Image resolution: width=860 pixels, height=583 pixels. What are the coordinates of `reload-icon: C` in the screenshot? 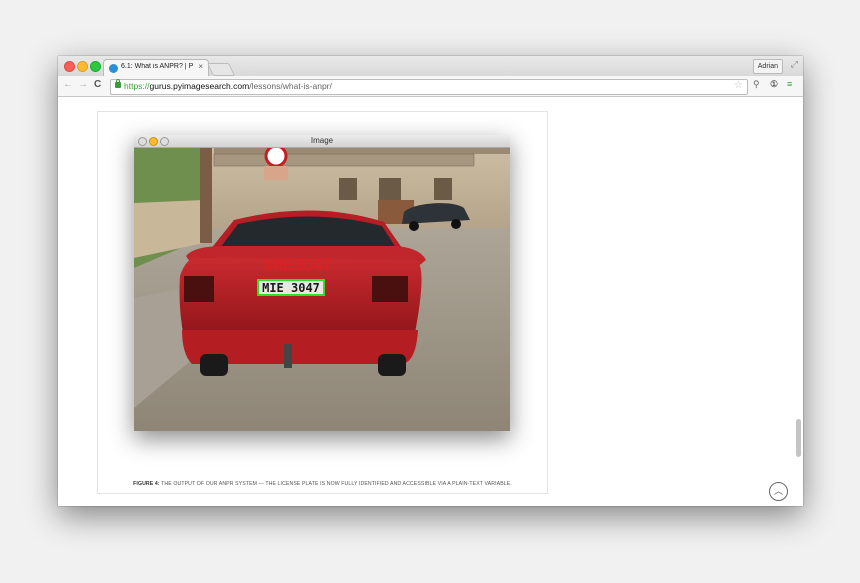 It's located at (97, 84).